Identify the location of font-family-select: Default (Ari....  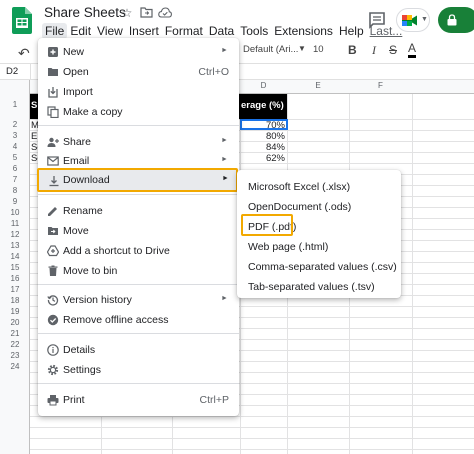
(270, 49).